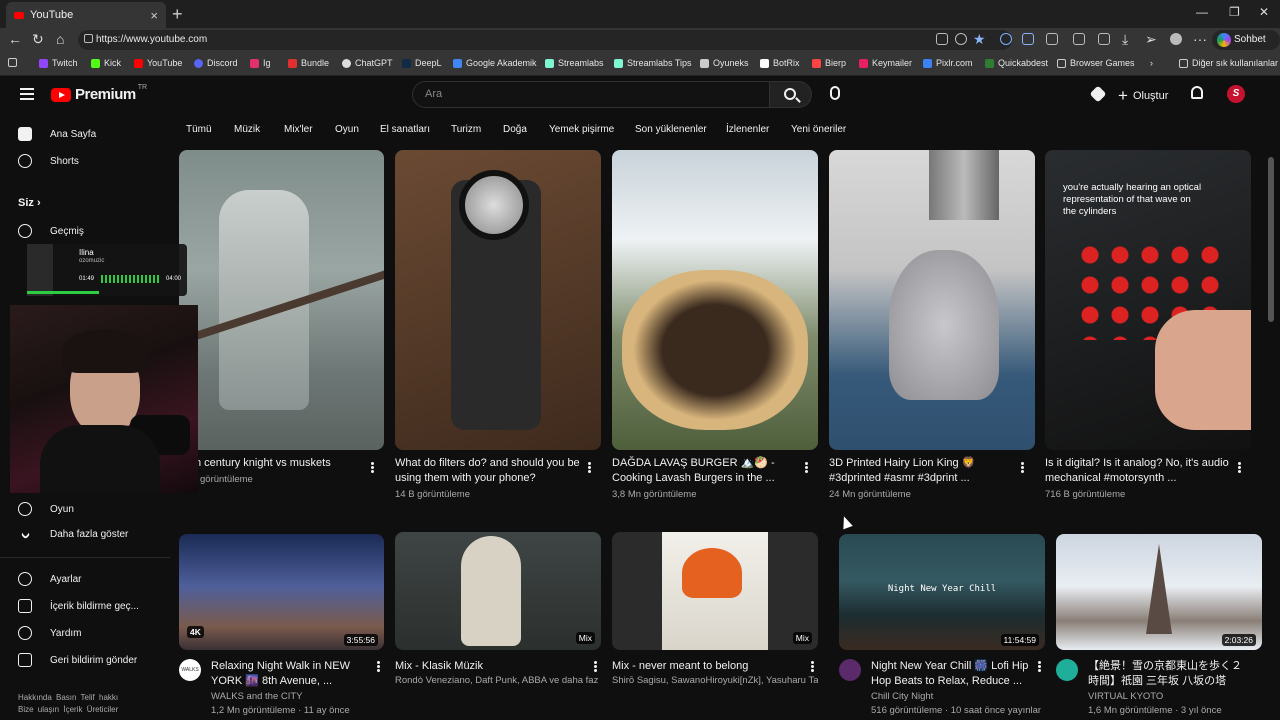 The height and width of the screenshot is (720, 1280). What do you see at coordinates (46, 509) in the screenshot?
I see `sidebar-item-gaming: Oyun` at bounding box center [46, 509].